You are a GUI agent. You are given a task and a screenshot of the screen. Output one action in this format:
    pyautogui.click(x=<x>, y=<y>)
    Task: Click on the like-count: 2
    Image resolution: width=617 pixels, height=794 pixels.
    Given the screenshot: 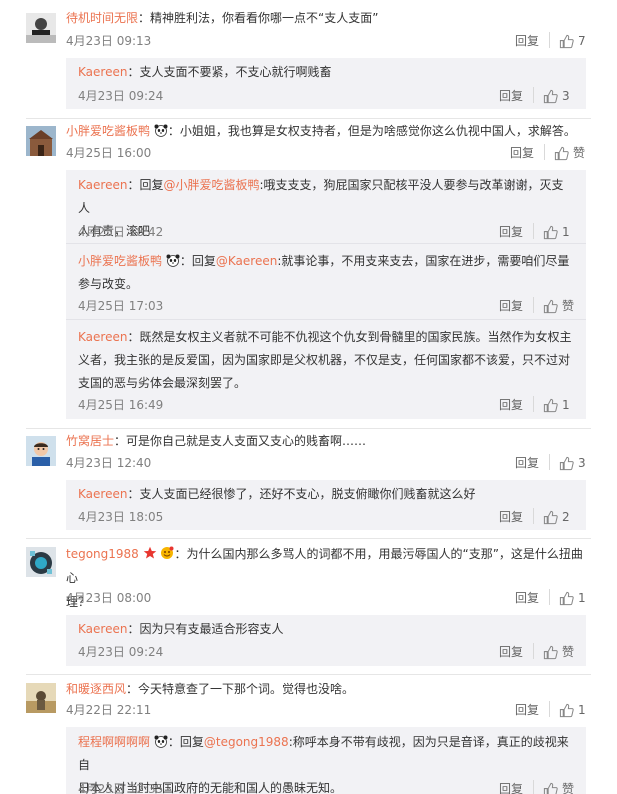 What is the action you would take?
    pyautogui.click(x=566, y=517)
    